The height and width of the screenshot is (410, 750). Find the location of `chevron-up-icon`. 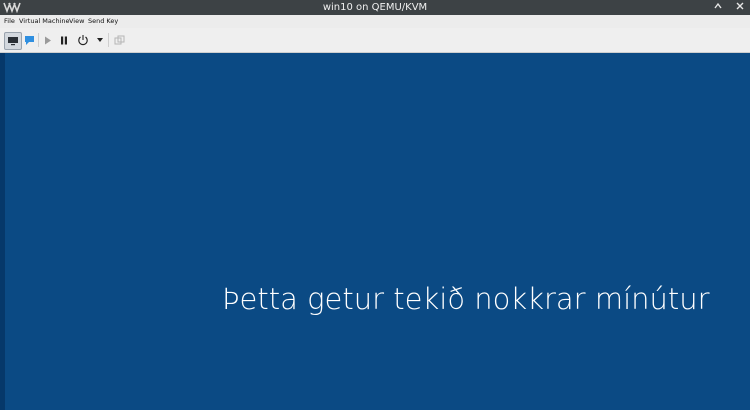

chevron-up-icon is located at coordinates (718, 7).